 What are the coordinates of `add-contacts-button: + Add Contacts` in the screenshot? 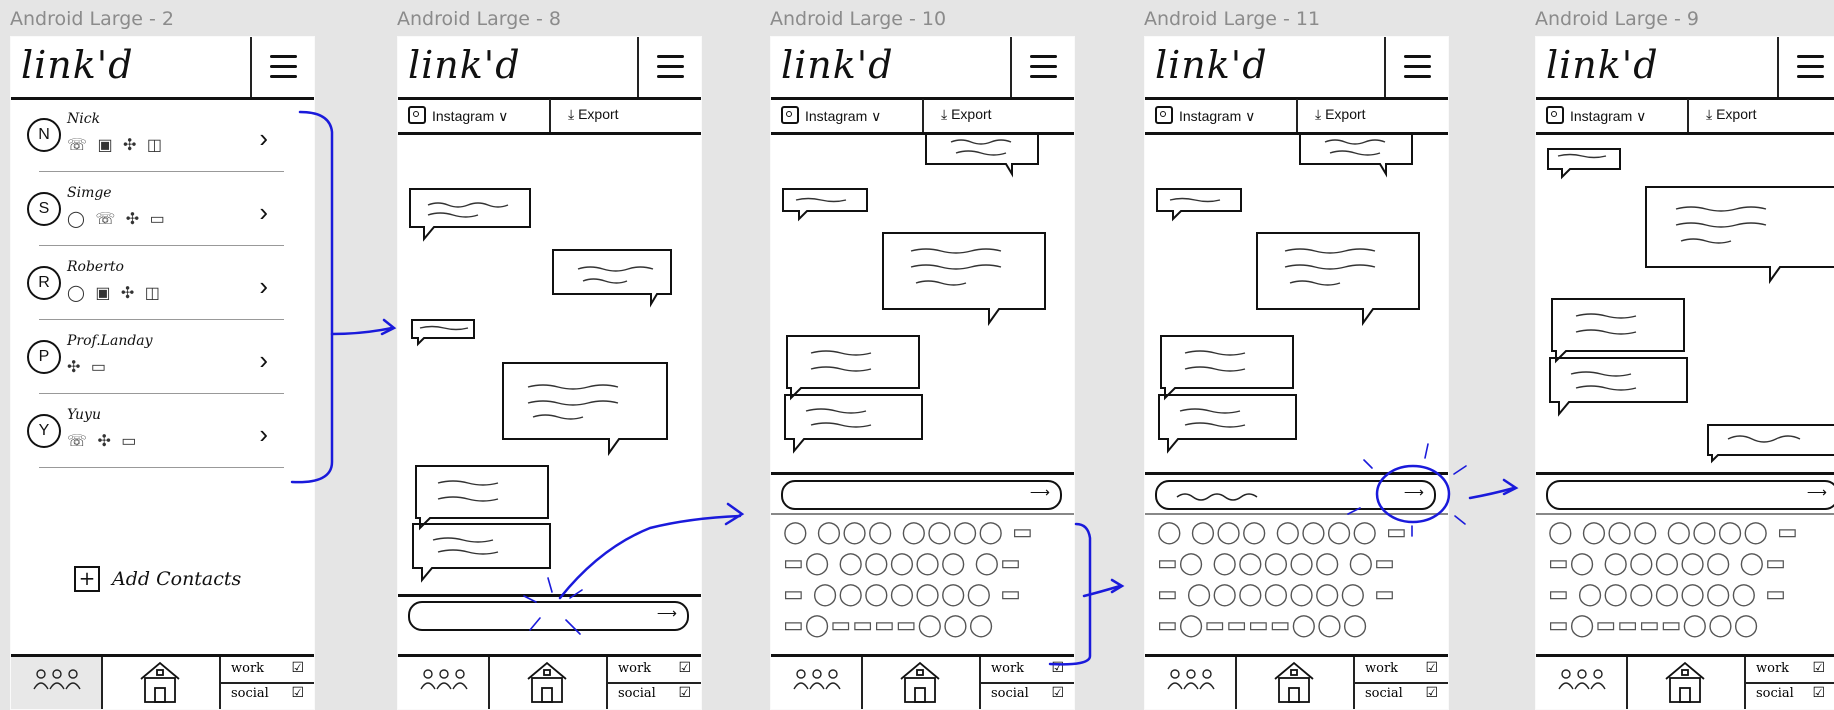 It's located at (157, 579).